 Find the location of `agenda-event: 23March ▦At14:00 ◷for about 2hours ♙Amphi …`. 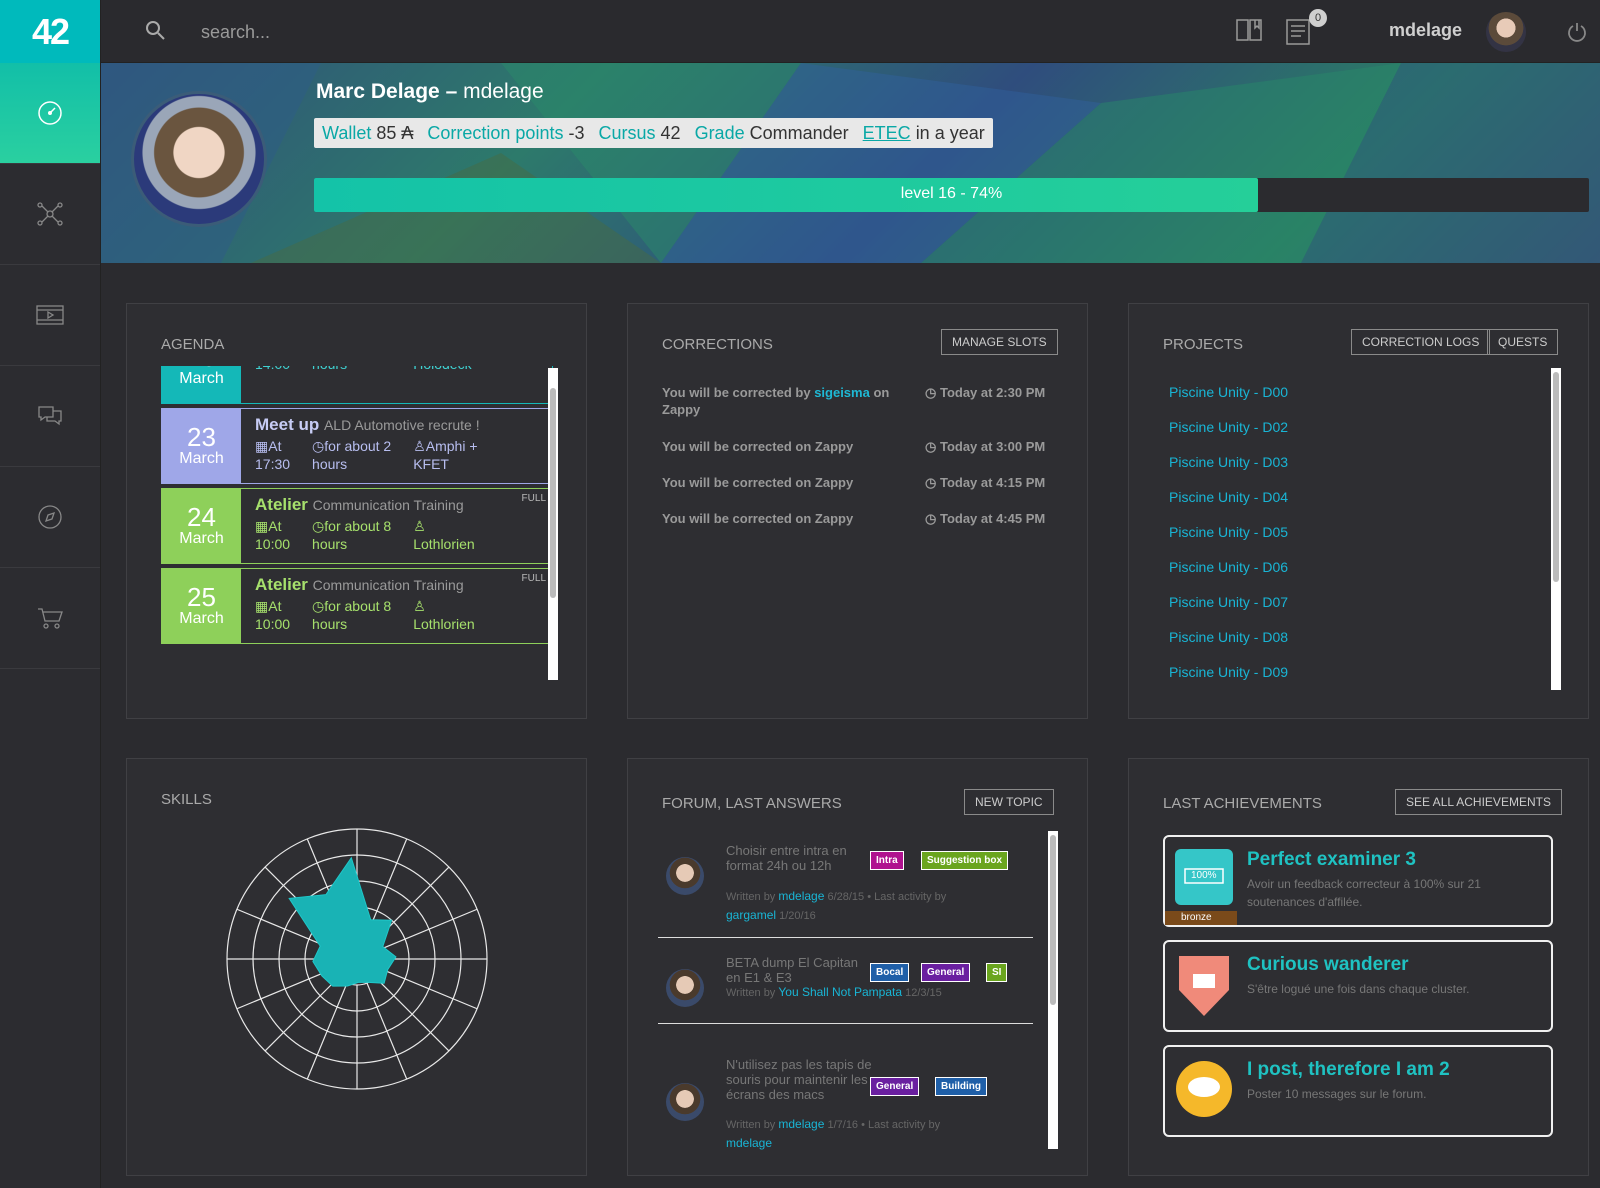

agenda-event: 23March ▦At14:00 ◷for about 2hours ♙Amphi … is located at coordinates (357, 385).